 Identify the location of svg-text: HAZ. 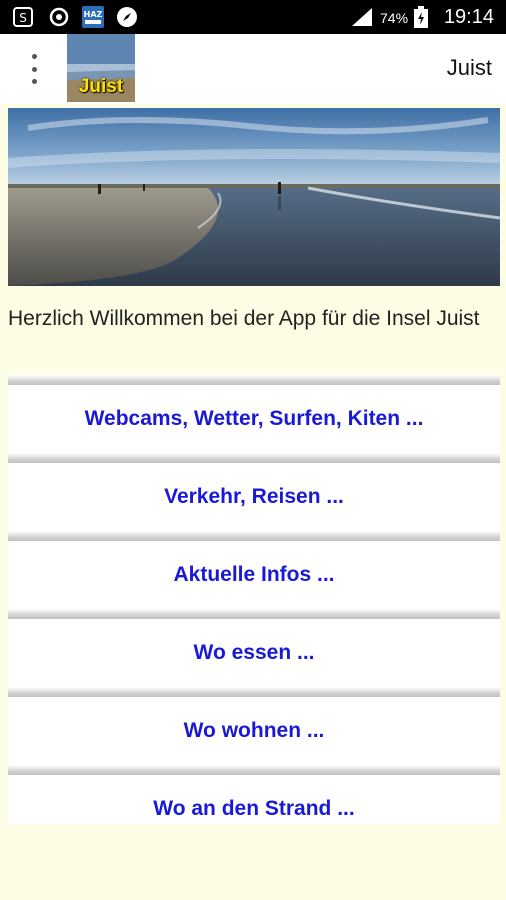
(93, 14).